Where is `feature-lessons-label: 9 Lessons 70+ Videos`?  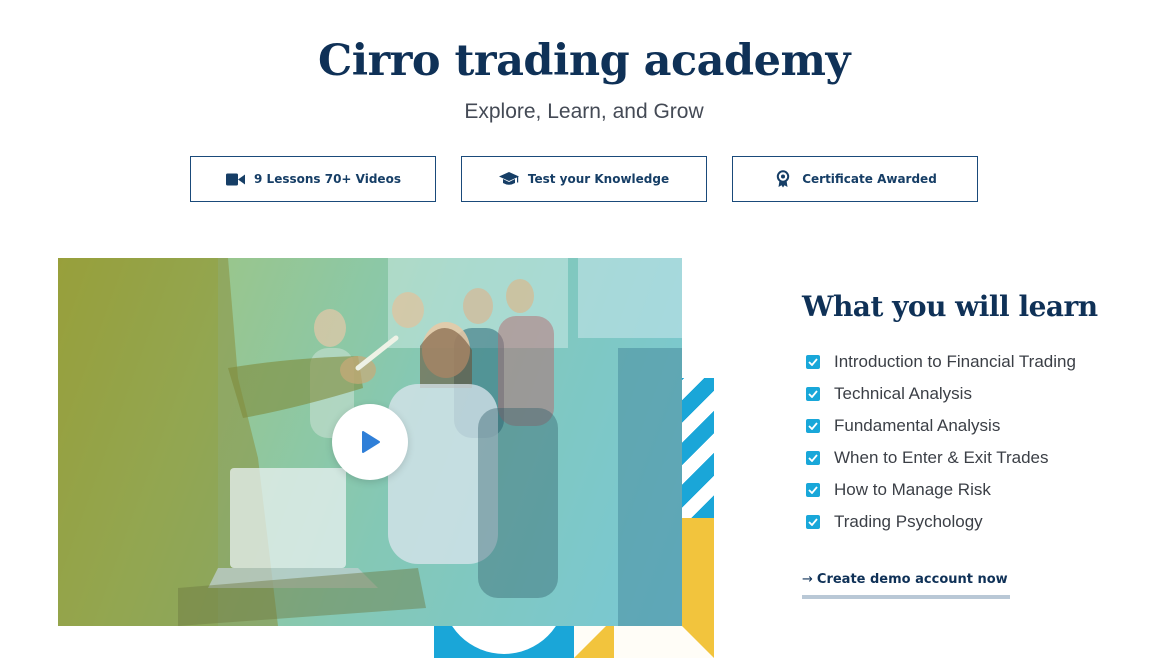
feature-lessons-label: 9 Lessons 70+ Videos is located at coordinates (327, 179).